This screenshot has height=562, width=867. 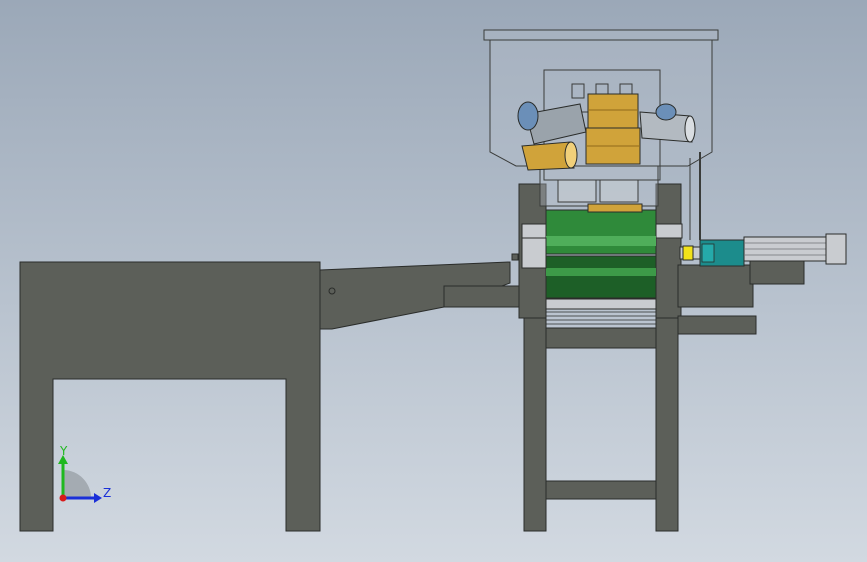 I want to click on triad-z-arrow, so click(x=98, y=498).